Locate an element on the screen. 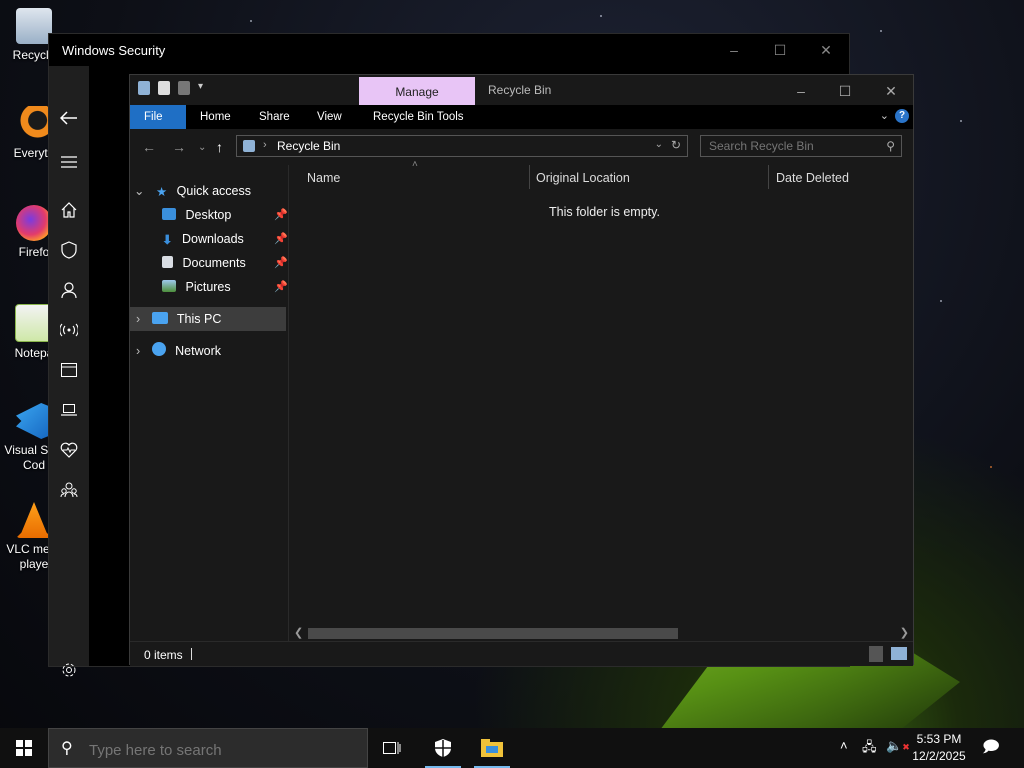 Image resolution: width=1024 pixels, height=768 pixels. recycle-bin-icon is located at coordinates (34, 26).